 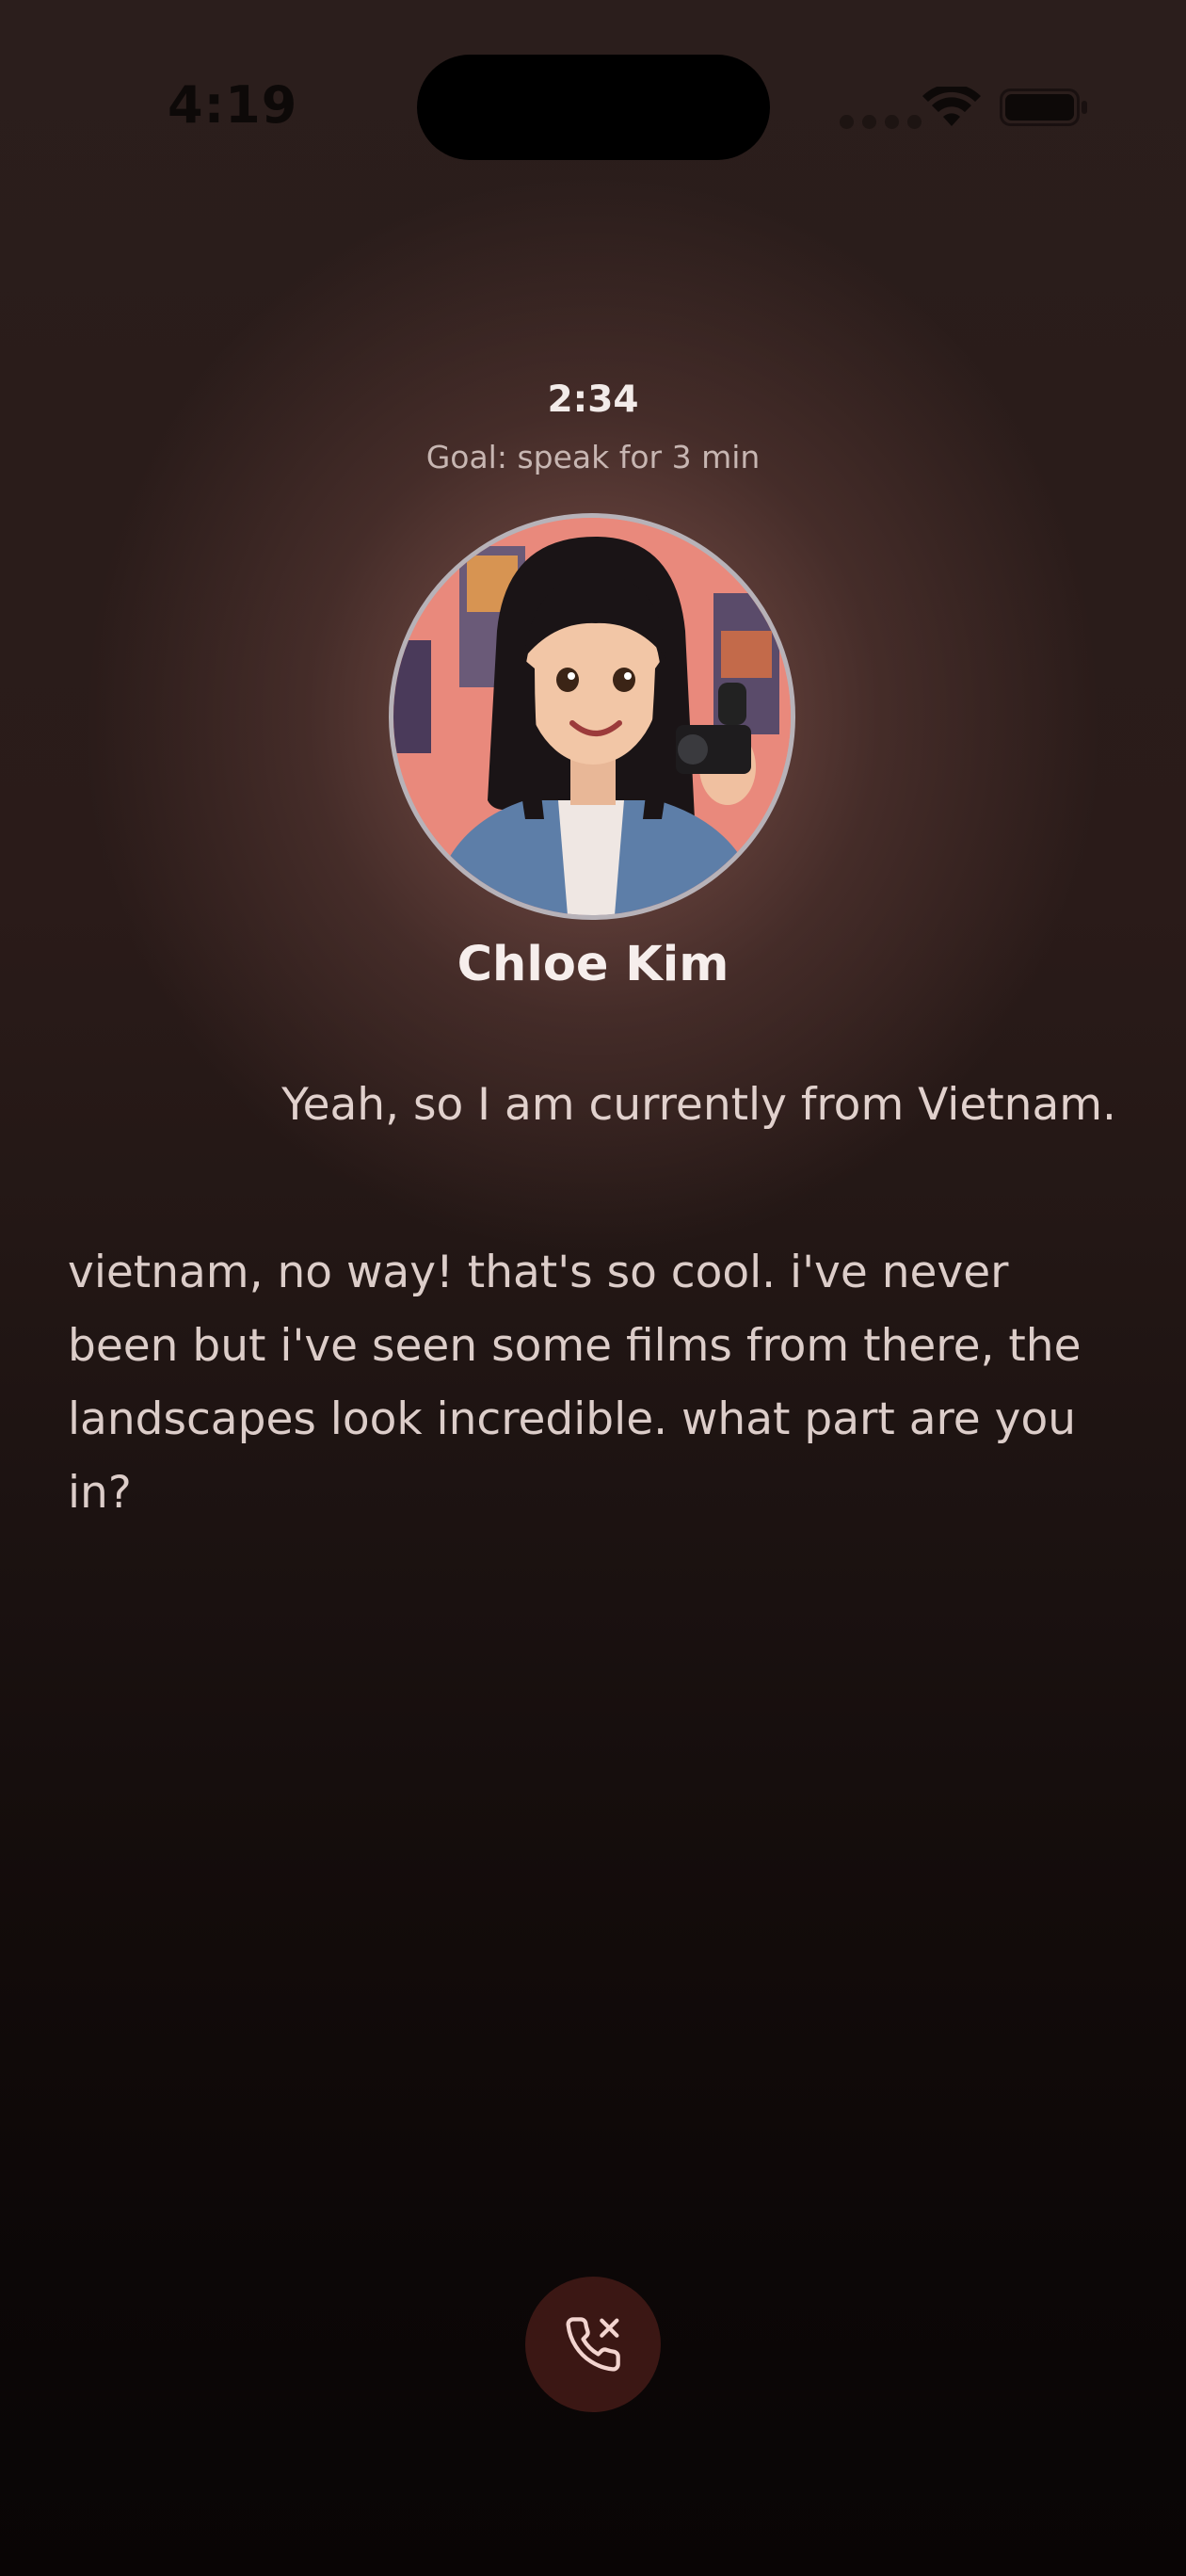 What do you see at coordinates (1043, 107) in the screenshot?
I see `battery-icon` at bounding box center [1043, 107].